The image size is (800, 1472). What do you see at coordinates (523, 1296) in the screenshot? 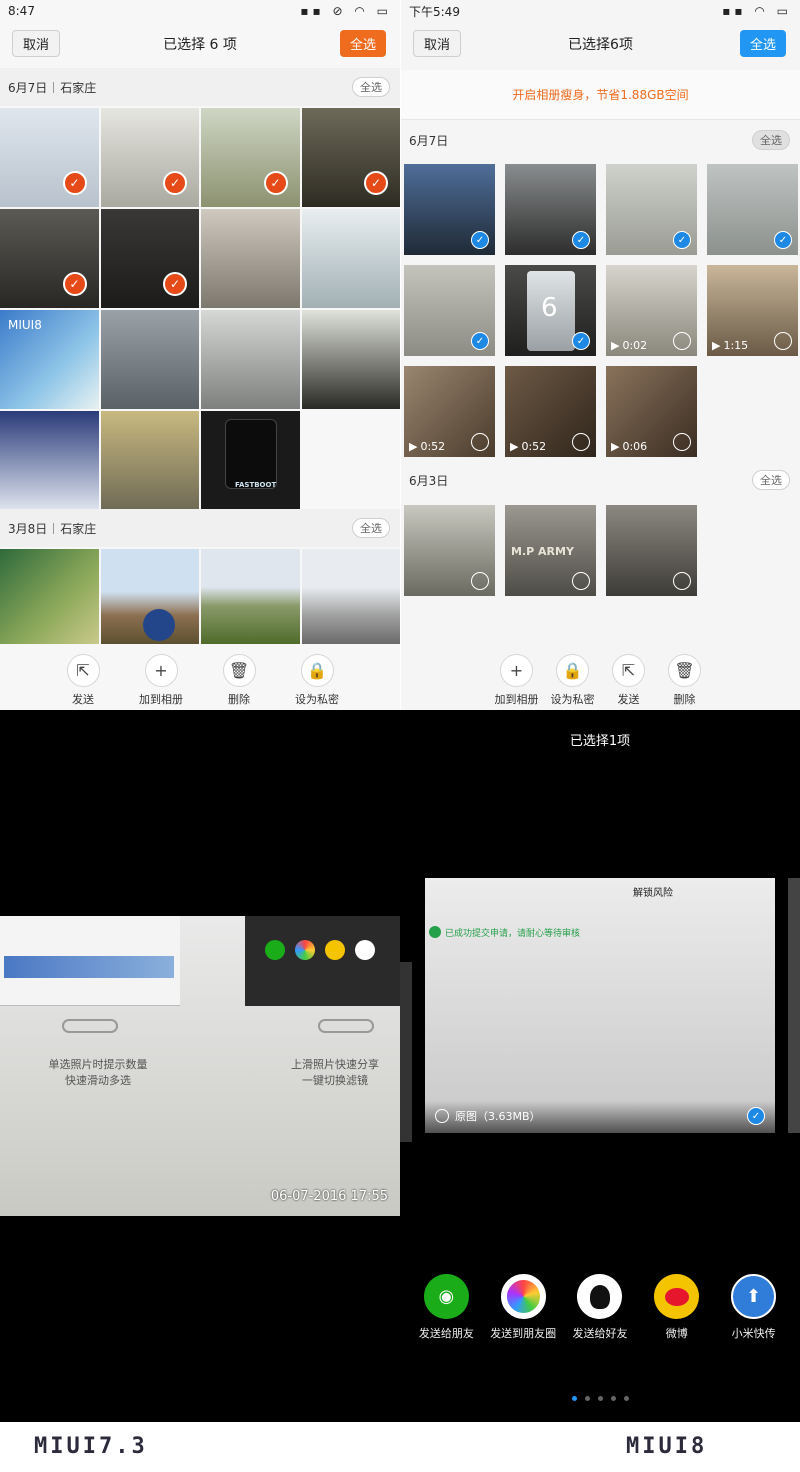
I see `moments-icon` at bounding box center [523, 1296].